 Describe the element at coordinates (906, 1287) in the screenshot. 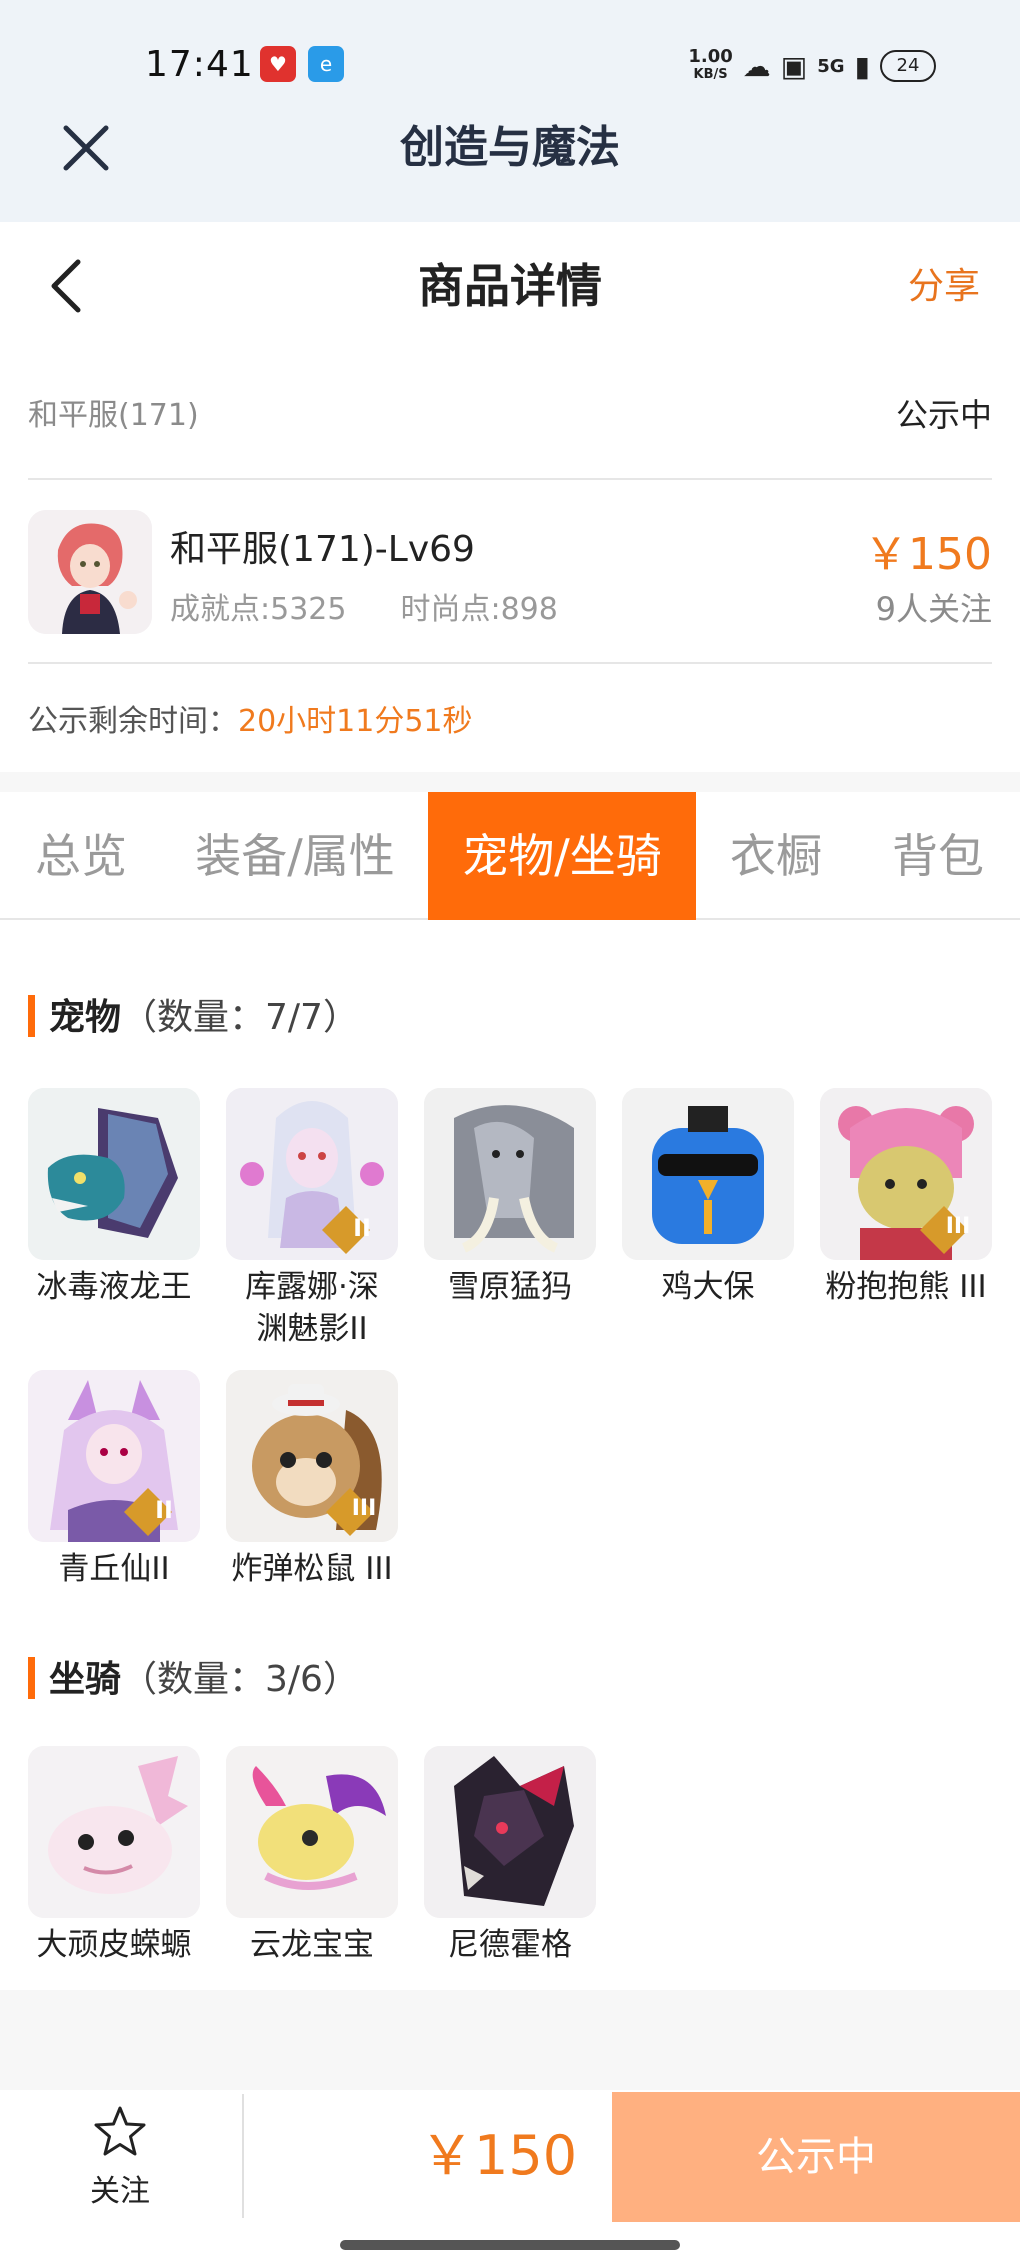

I see `pet-name: 粉抱抱熊 III` at that location.